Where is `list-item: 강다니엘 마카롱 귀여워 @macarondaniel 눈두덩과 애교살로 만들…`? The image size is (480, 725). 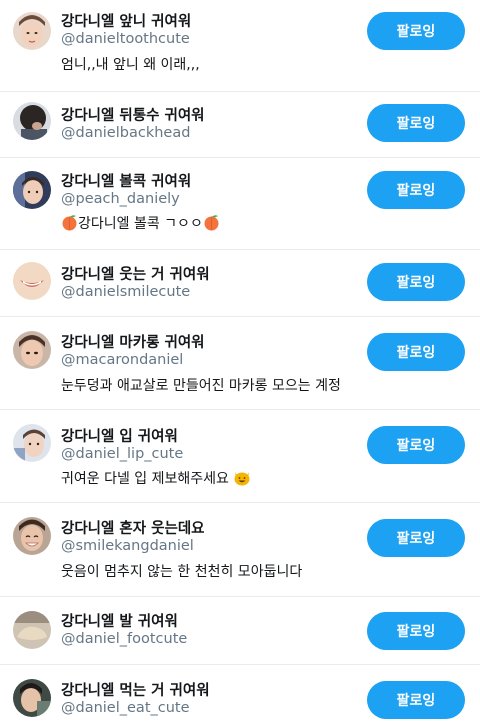 list-item: 강다니엘 마카롱 귀여워 @macarondaniel 눈두덩과 애교살로 만들… is located at coordinates (240, 363).